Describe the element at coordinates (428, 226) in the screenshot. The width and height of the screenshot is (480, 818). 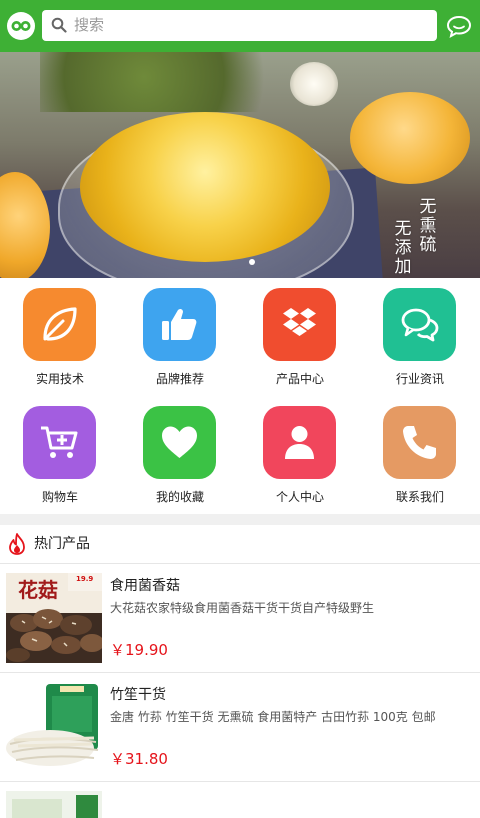
I see `banner-text-no-sulfur: 无熏硫` at that location.